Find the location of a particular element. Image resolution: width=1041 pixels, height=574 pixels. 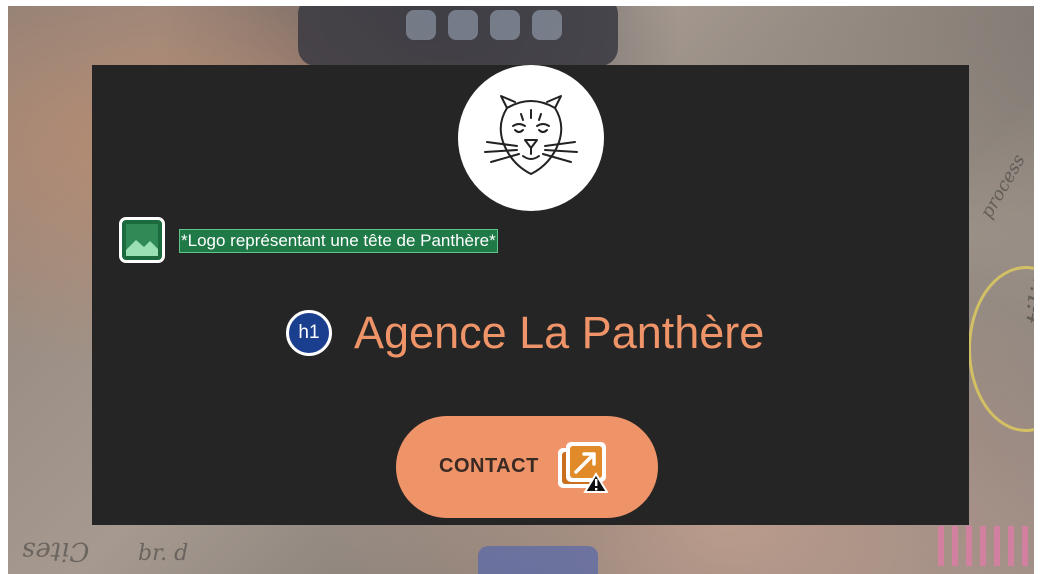

logo is located at coordinates (531, 138).